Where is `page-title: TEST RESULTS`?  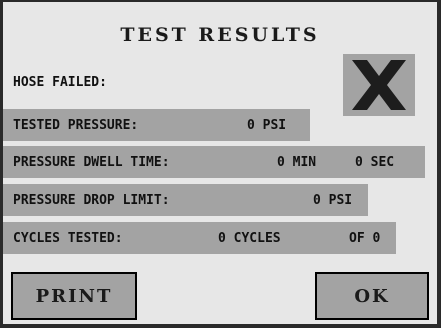 page-title: TEST RESULTS is located at coordinates (220, 35).